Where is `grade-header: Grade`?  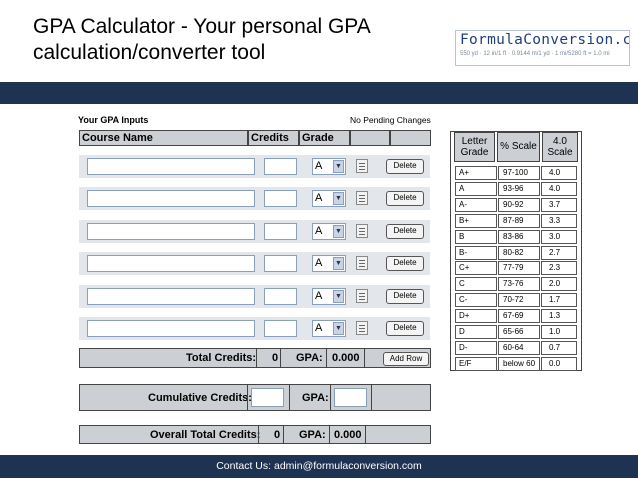 grade-header: Grade is located at coordinates (324, 138).